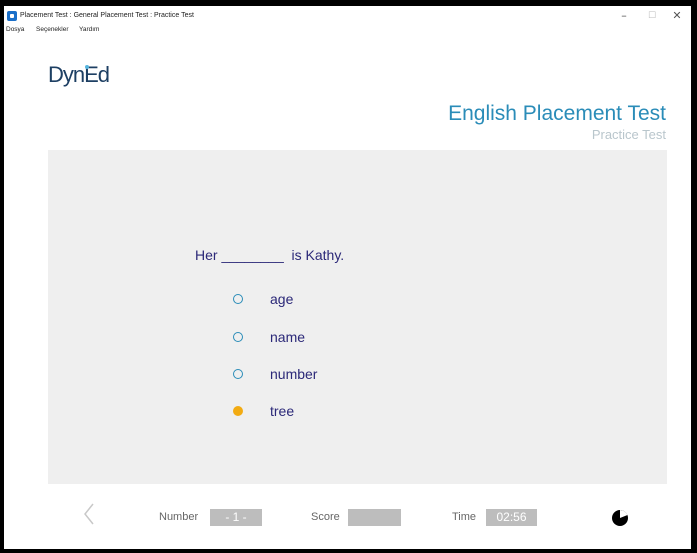 The height and width of the screenshot is (553, 697). Describe the element at coordinates (52, 29) in the screenshot. I see `menu-secenekler: Seçenekler` at that location.